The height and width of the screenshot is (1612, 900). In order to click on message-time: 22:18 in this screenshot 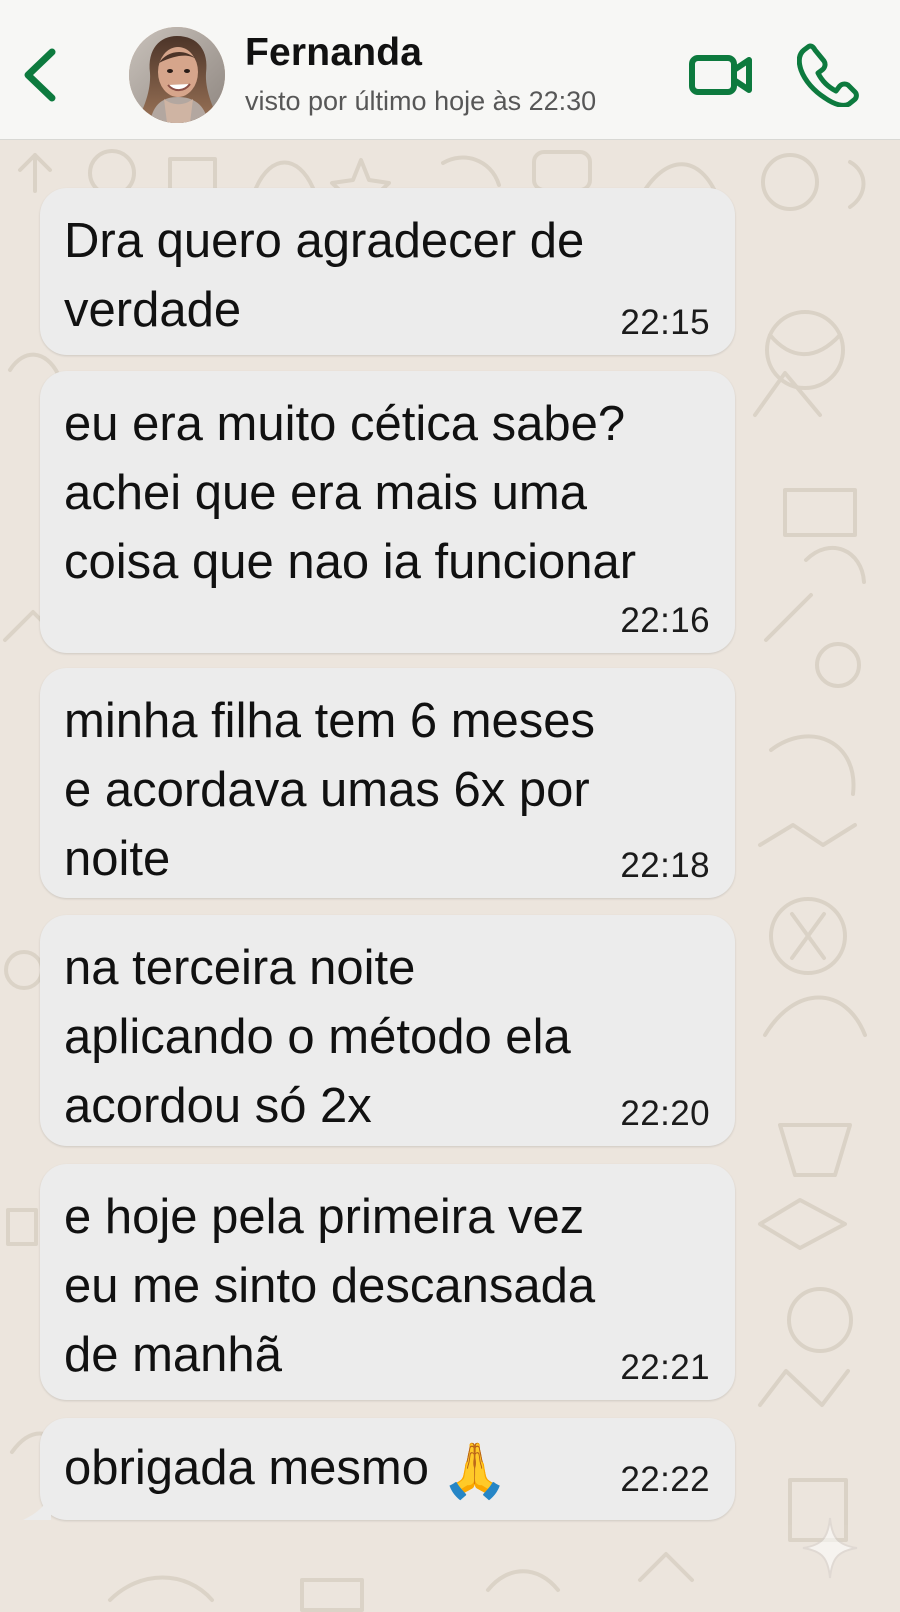, I will do `click(665, 865)`.